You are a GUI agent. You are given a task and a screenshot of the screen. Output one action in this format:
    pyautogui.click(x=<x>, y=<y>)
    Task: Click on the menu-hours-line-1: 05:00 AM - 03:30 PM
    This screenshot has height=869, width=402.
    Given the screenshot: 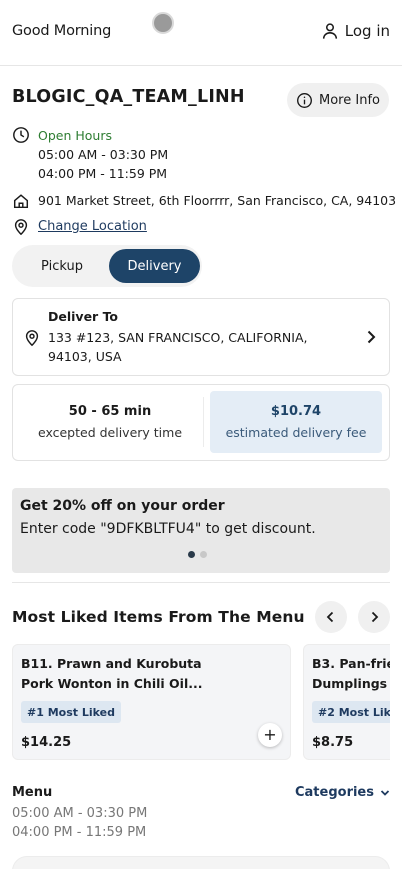 What is the action you would take?
    pyautogui.click(x=80, y=813)
    